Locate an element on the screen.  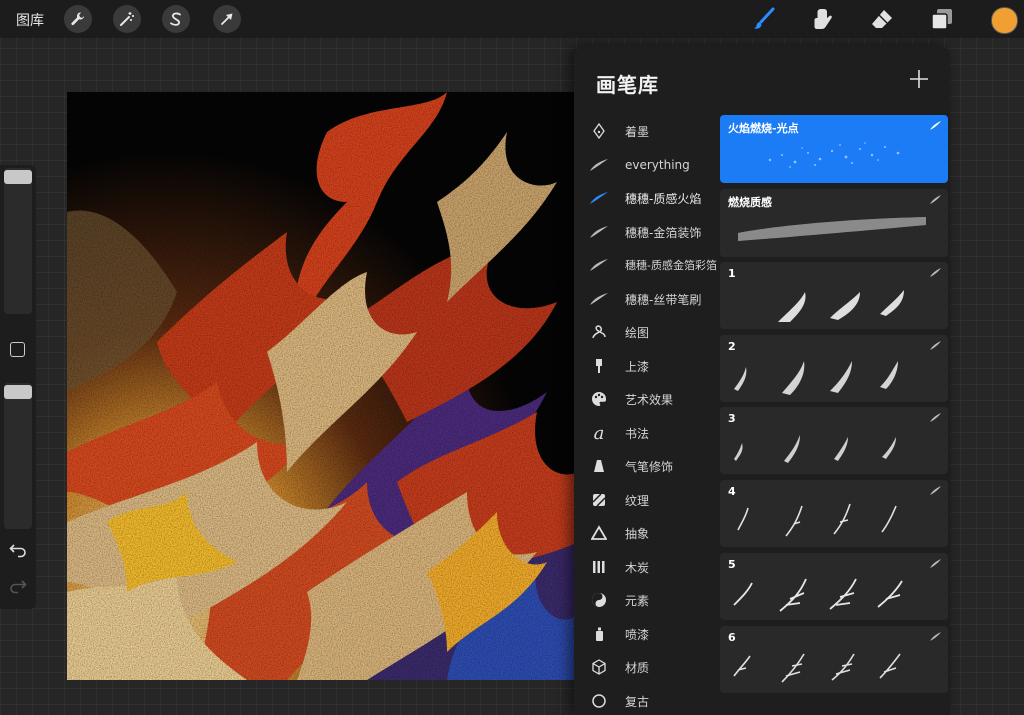
category-label: 纹理 is located at coordinates (637, 500).